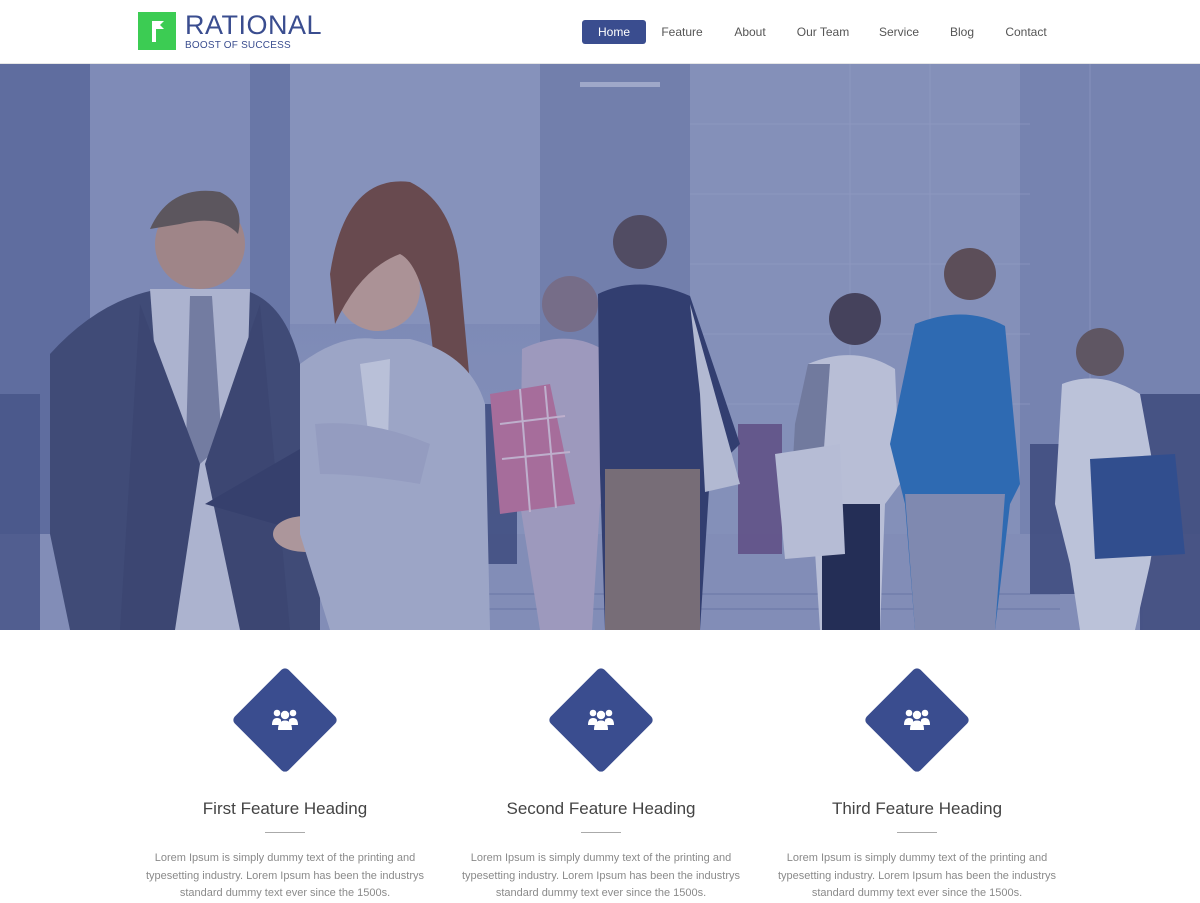 This screenshot has width=1200, height=903. What do you see at coordinates (682, 32) in the screenshot?
I see `nav-item-feature: Feature` at bounding box center [682, 32].